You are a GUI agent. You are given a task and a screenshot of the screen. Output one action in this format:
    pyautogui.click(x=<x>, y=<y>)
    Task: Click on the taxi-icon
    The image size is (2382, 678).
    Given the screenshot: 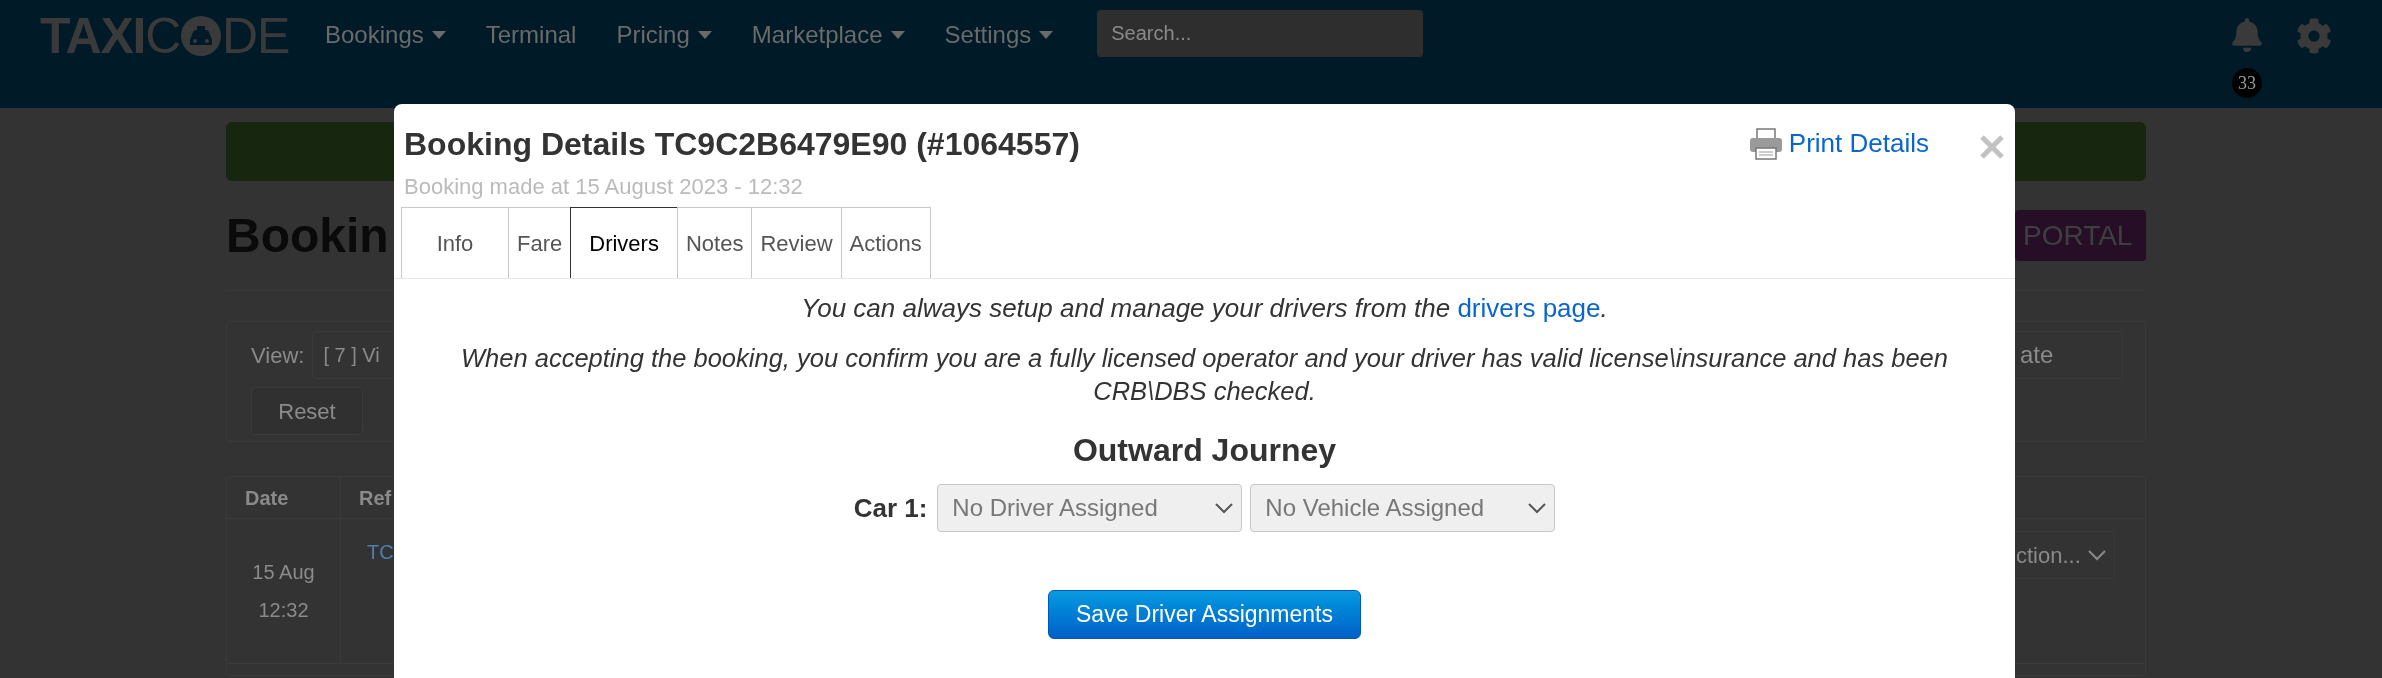 What is the action you would take?
    pyautogui.click(x=201, y=36)
    